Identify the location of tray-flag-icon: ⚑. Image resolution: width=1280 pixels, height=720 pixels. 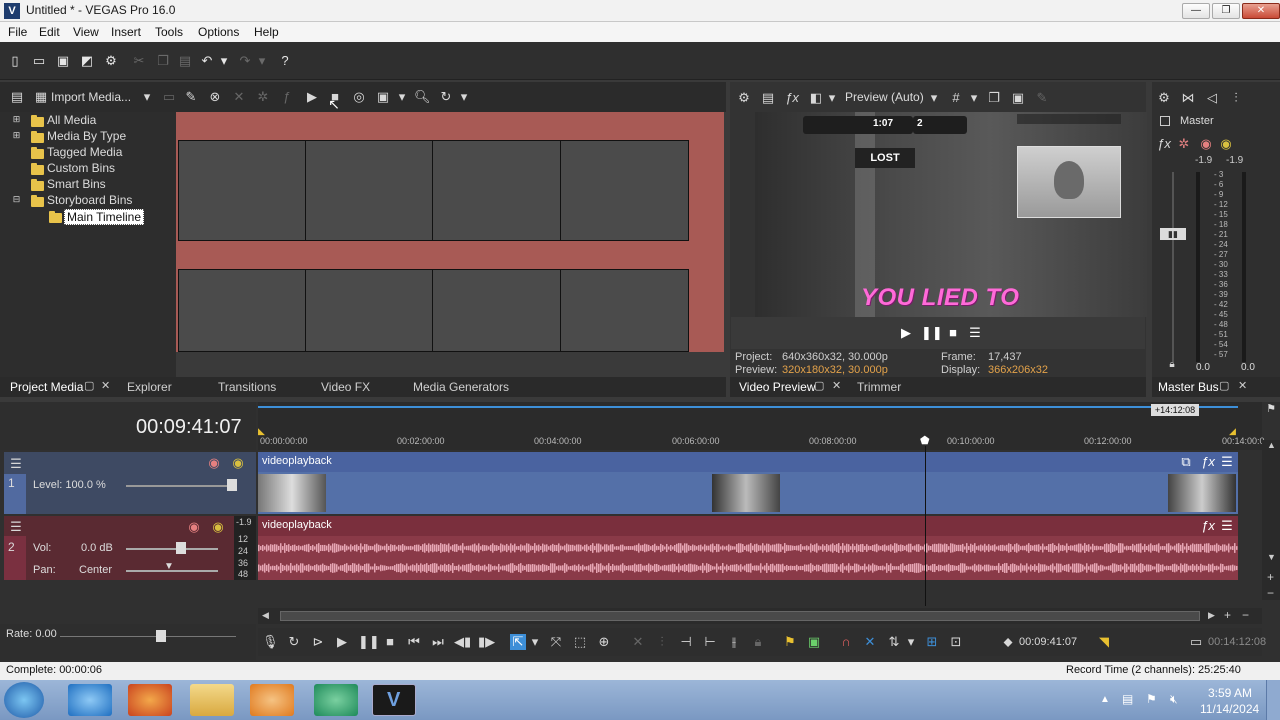
(1151, 699).